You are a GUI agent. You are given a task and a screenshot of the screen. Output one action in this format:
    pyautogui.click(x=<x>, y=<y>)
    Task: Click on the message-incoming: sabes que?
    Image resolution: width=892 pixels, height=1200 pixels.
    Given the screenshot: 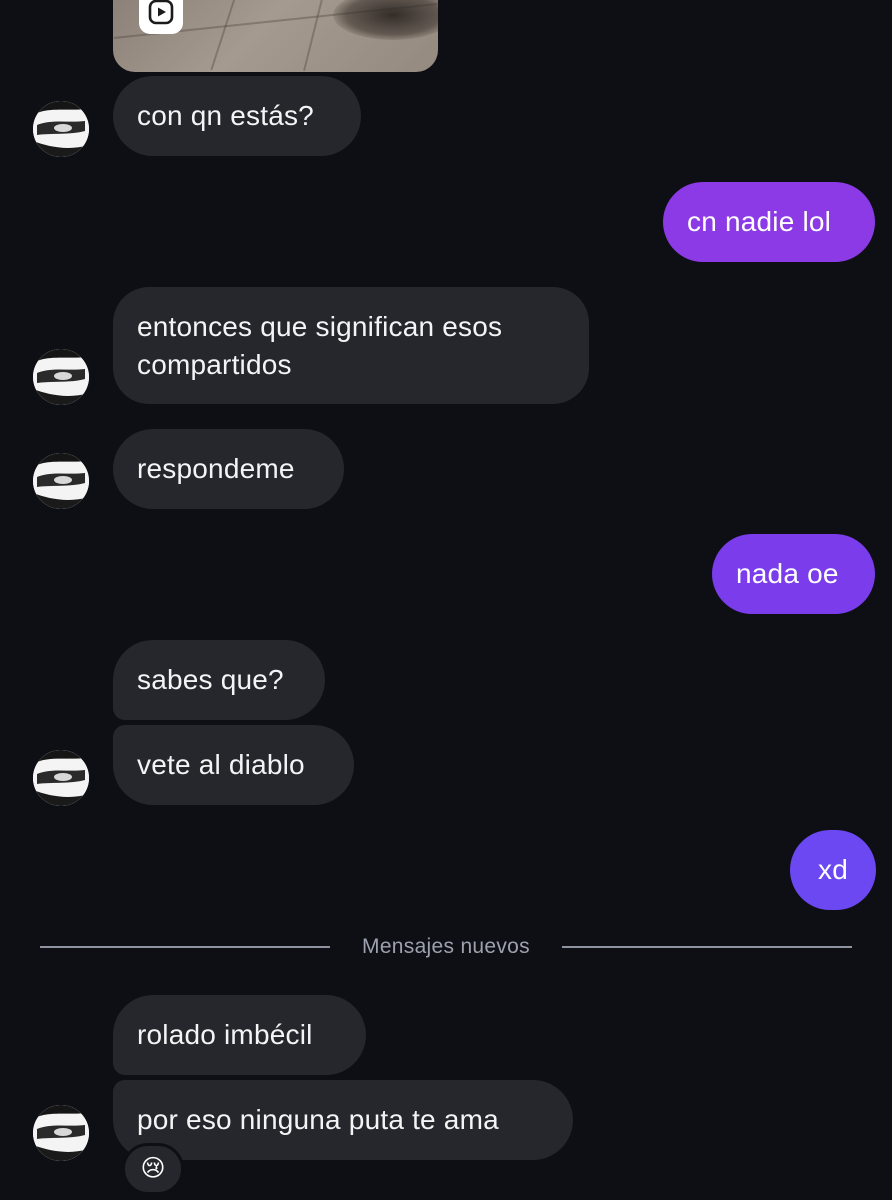 What is the action you would take?
    pyautogui.click(x=219, y=680)
    